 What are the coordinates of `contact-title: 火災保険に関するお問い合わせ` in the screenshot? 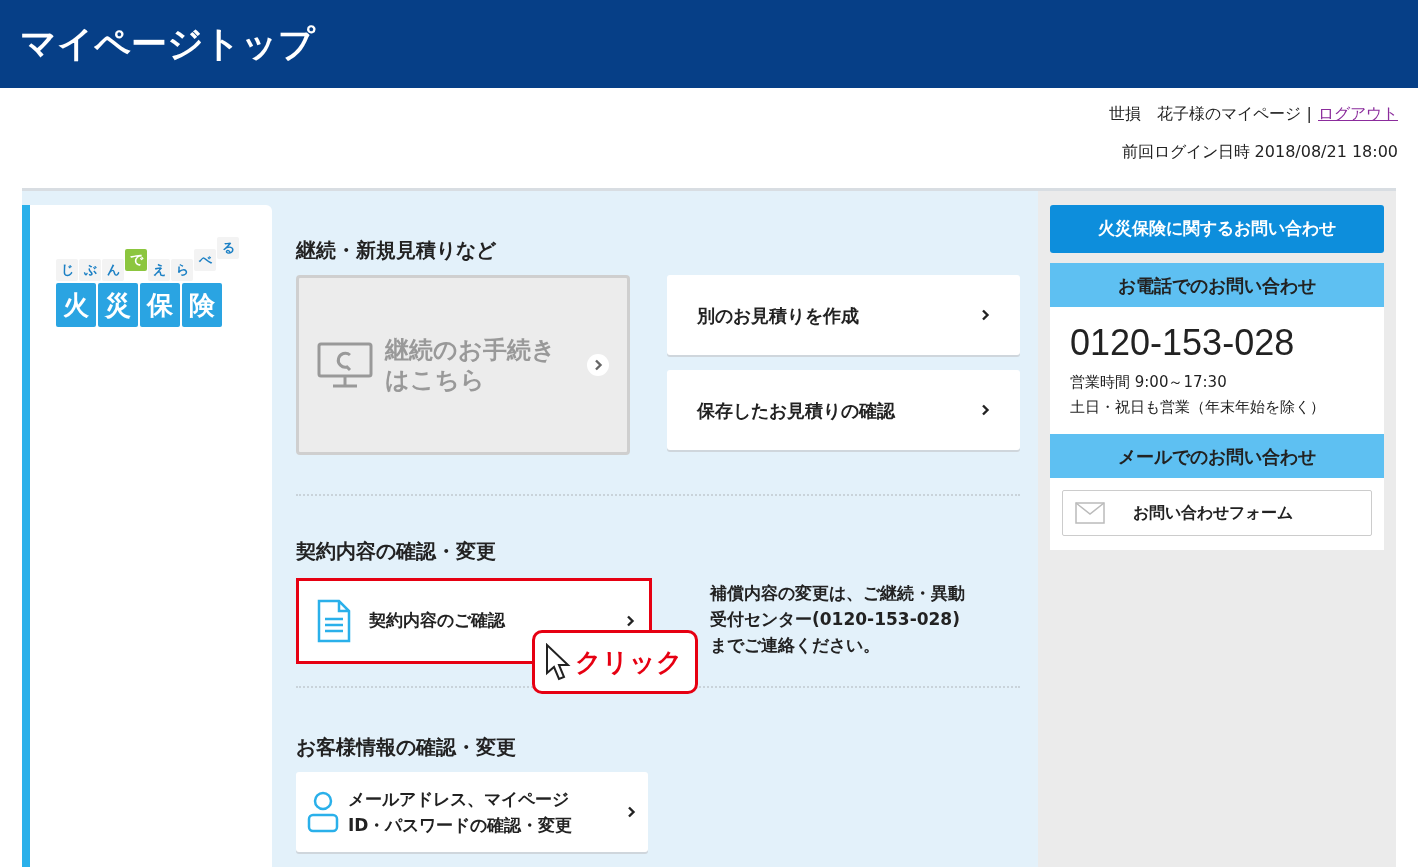 It's located at (1217, 229).